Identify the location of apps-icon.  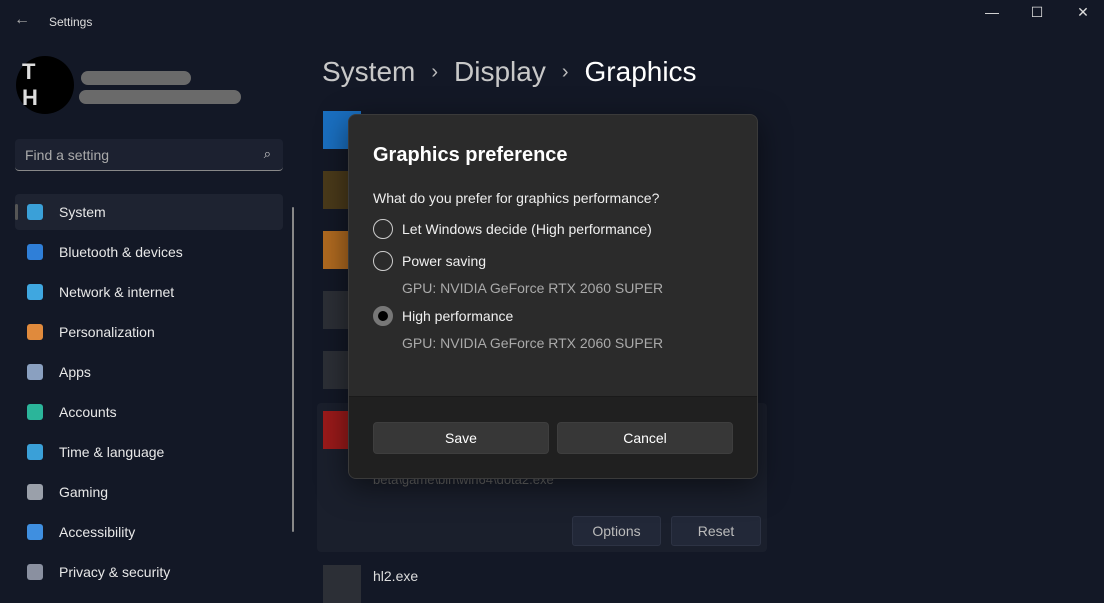
(35, 372).